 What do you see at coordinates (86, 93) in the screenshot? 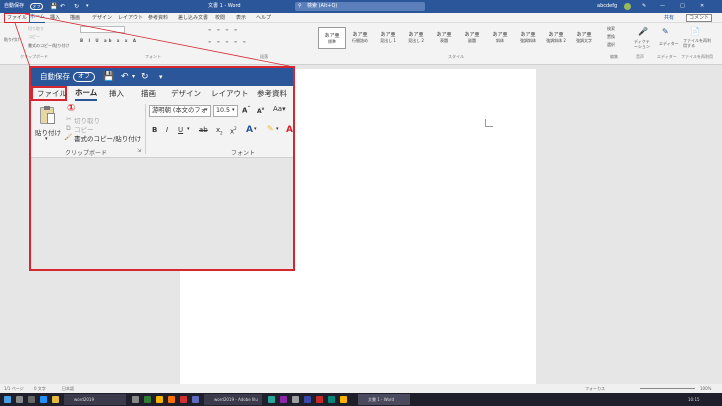
I see `zoom-tab-home: ホーム` at bounding box center [86, 93].